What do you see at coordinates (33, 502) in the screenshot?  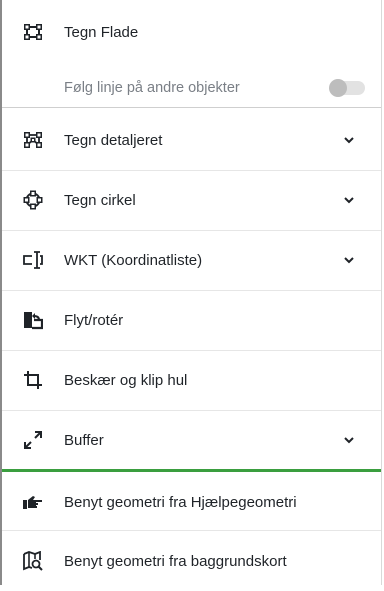 I see `hand-point-icon` at bounding box center [33, 502].